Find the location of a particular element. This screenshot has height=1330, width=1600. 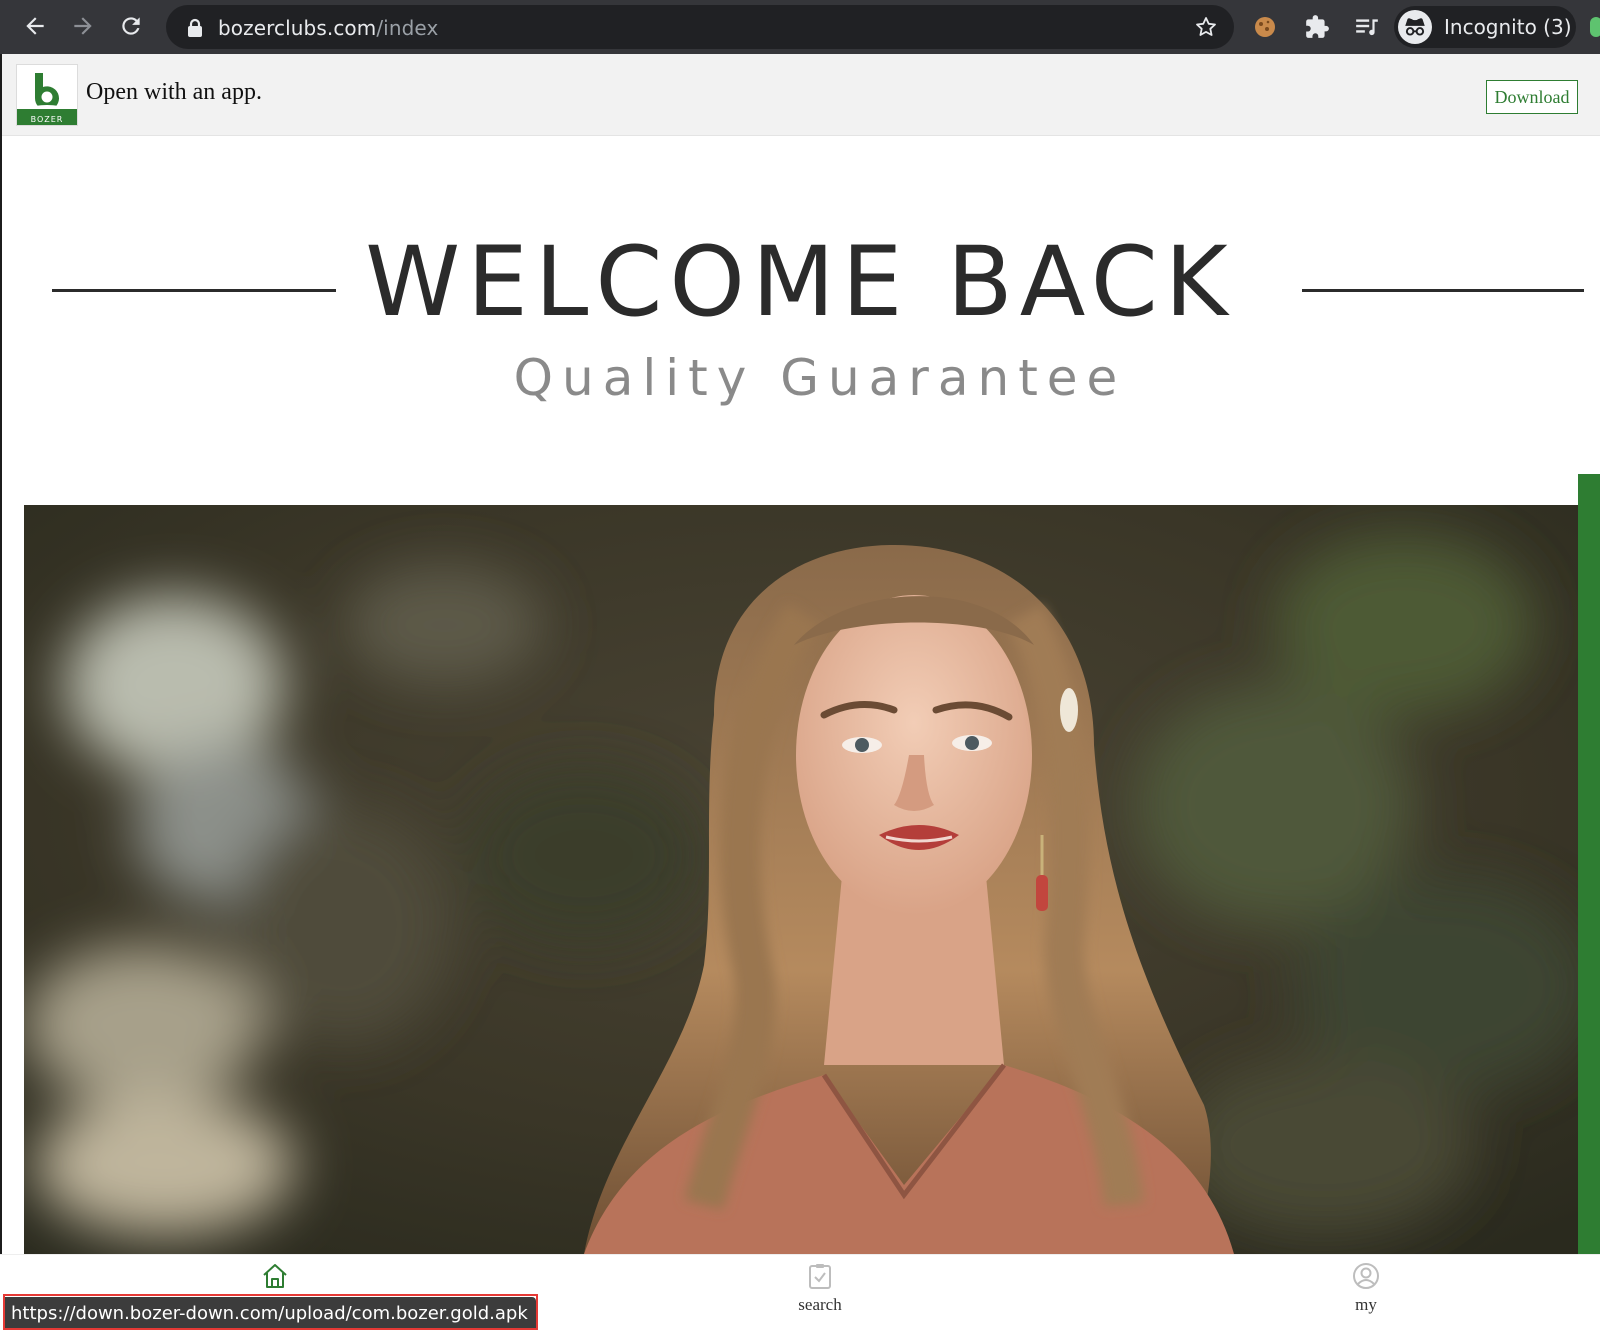

star-icon is located at coordinates (1206, 27).